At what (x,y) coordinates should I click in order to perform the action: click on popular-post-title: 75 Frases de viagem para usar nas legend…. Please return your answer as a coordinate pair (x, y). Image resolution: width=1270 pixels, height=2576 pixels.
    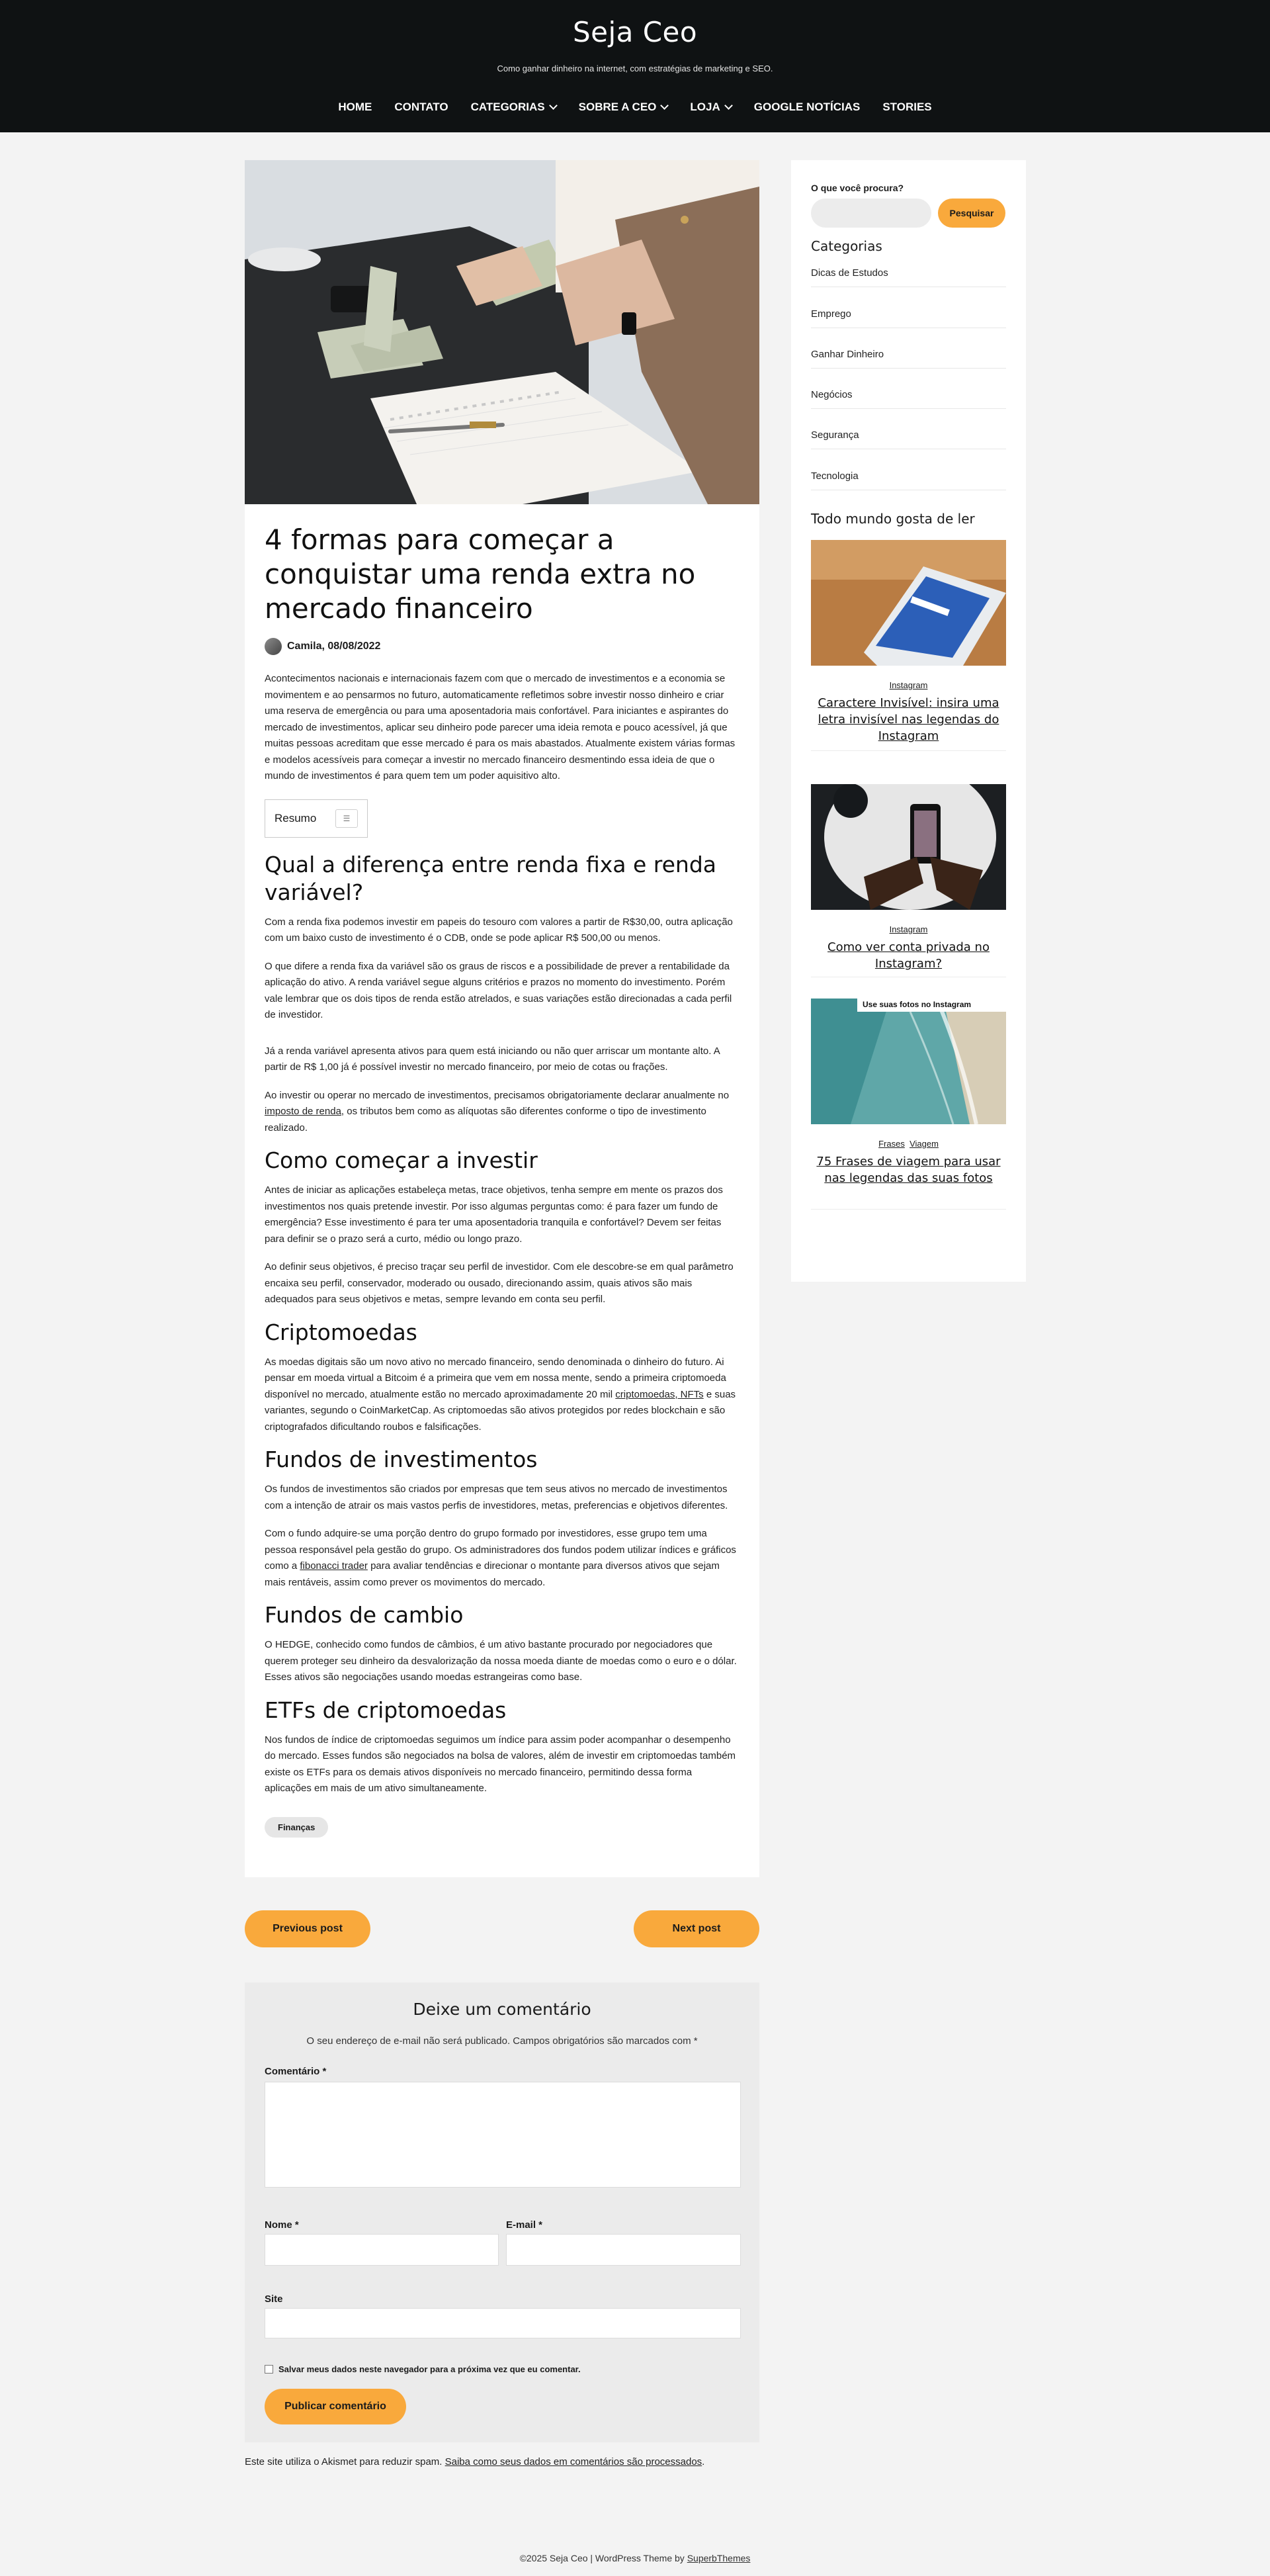
    Looking at the image, I should click on (908, 1169).